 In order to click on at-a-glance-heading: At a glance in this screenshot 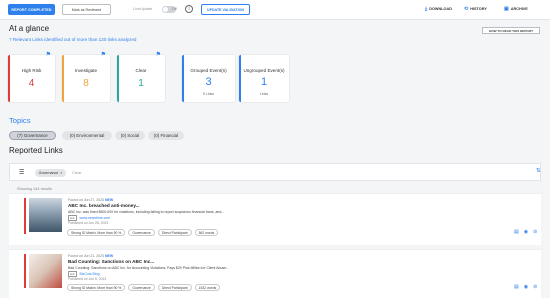, I will do `click(29, 28)`.